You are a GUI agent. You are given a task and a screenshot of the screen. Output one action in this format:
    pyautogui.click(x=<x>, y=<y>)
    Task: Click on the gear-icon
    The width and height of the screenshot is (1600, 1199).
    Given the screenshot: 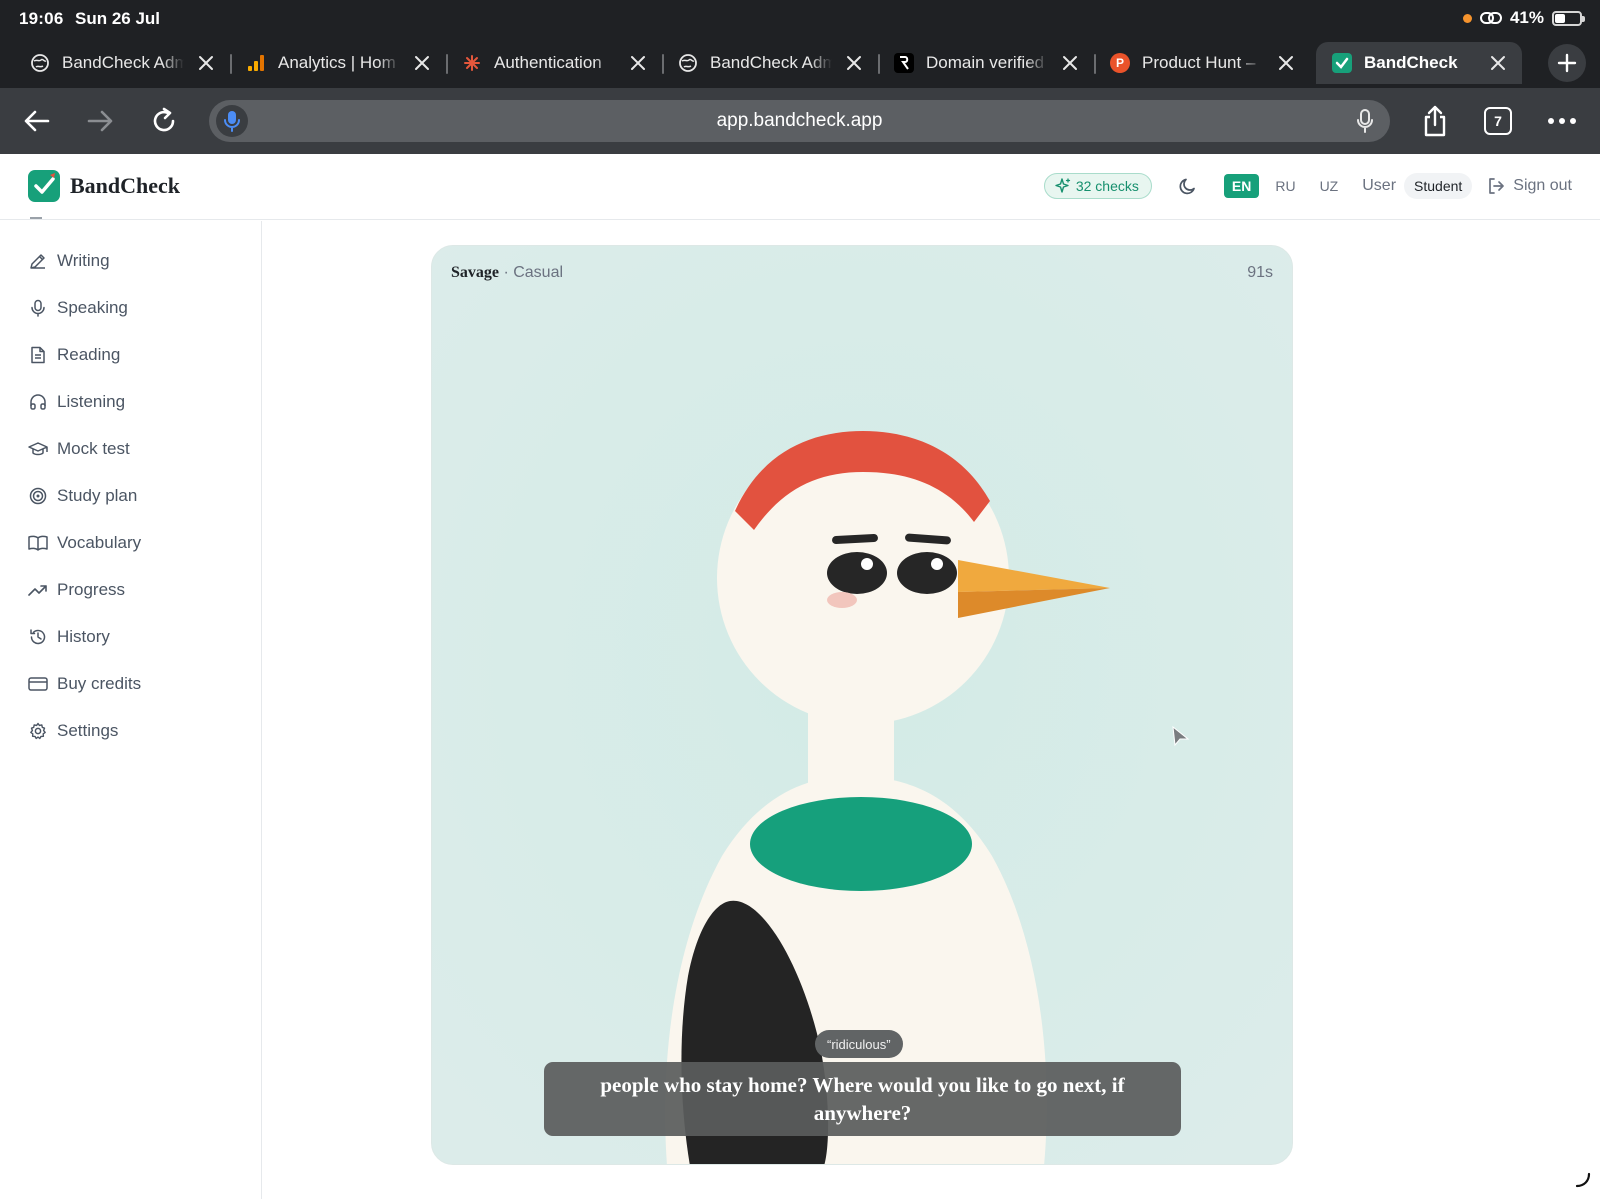 What is the action you would take?
    pyautogui.click(x=38, y=731)
    